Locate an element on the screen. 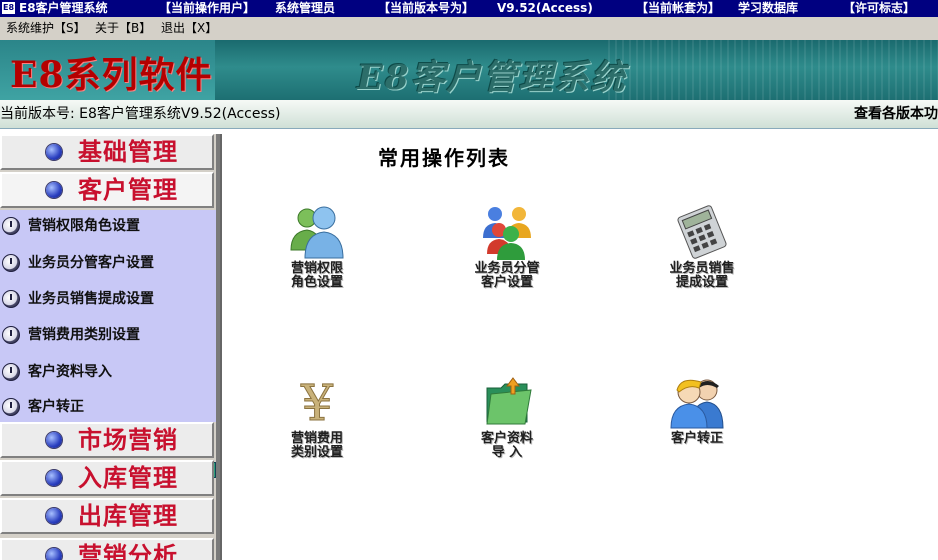  op-label: 客户转正 is located at coordinates (696, 438).